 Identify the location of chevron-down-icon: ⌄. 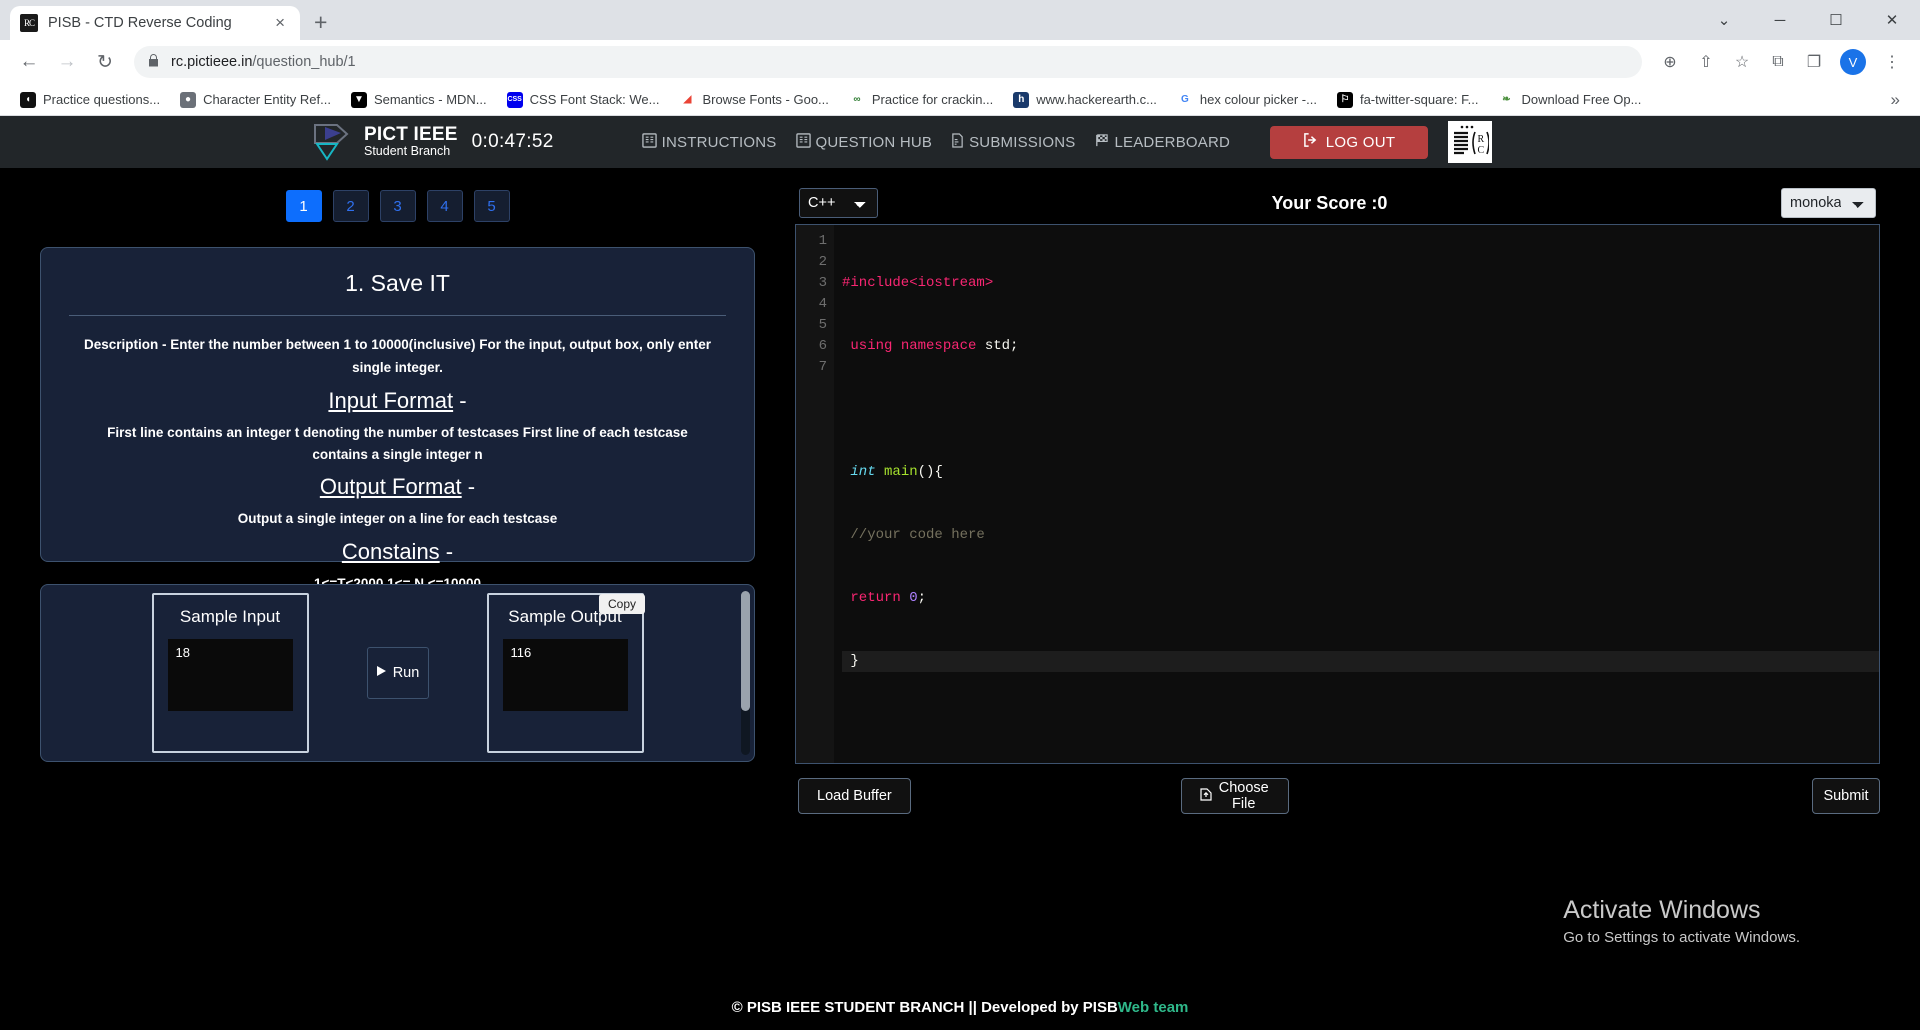
(1724, 20).